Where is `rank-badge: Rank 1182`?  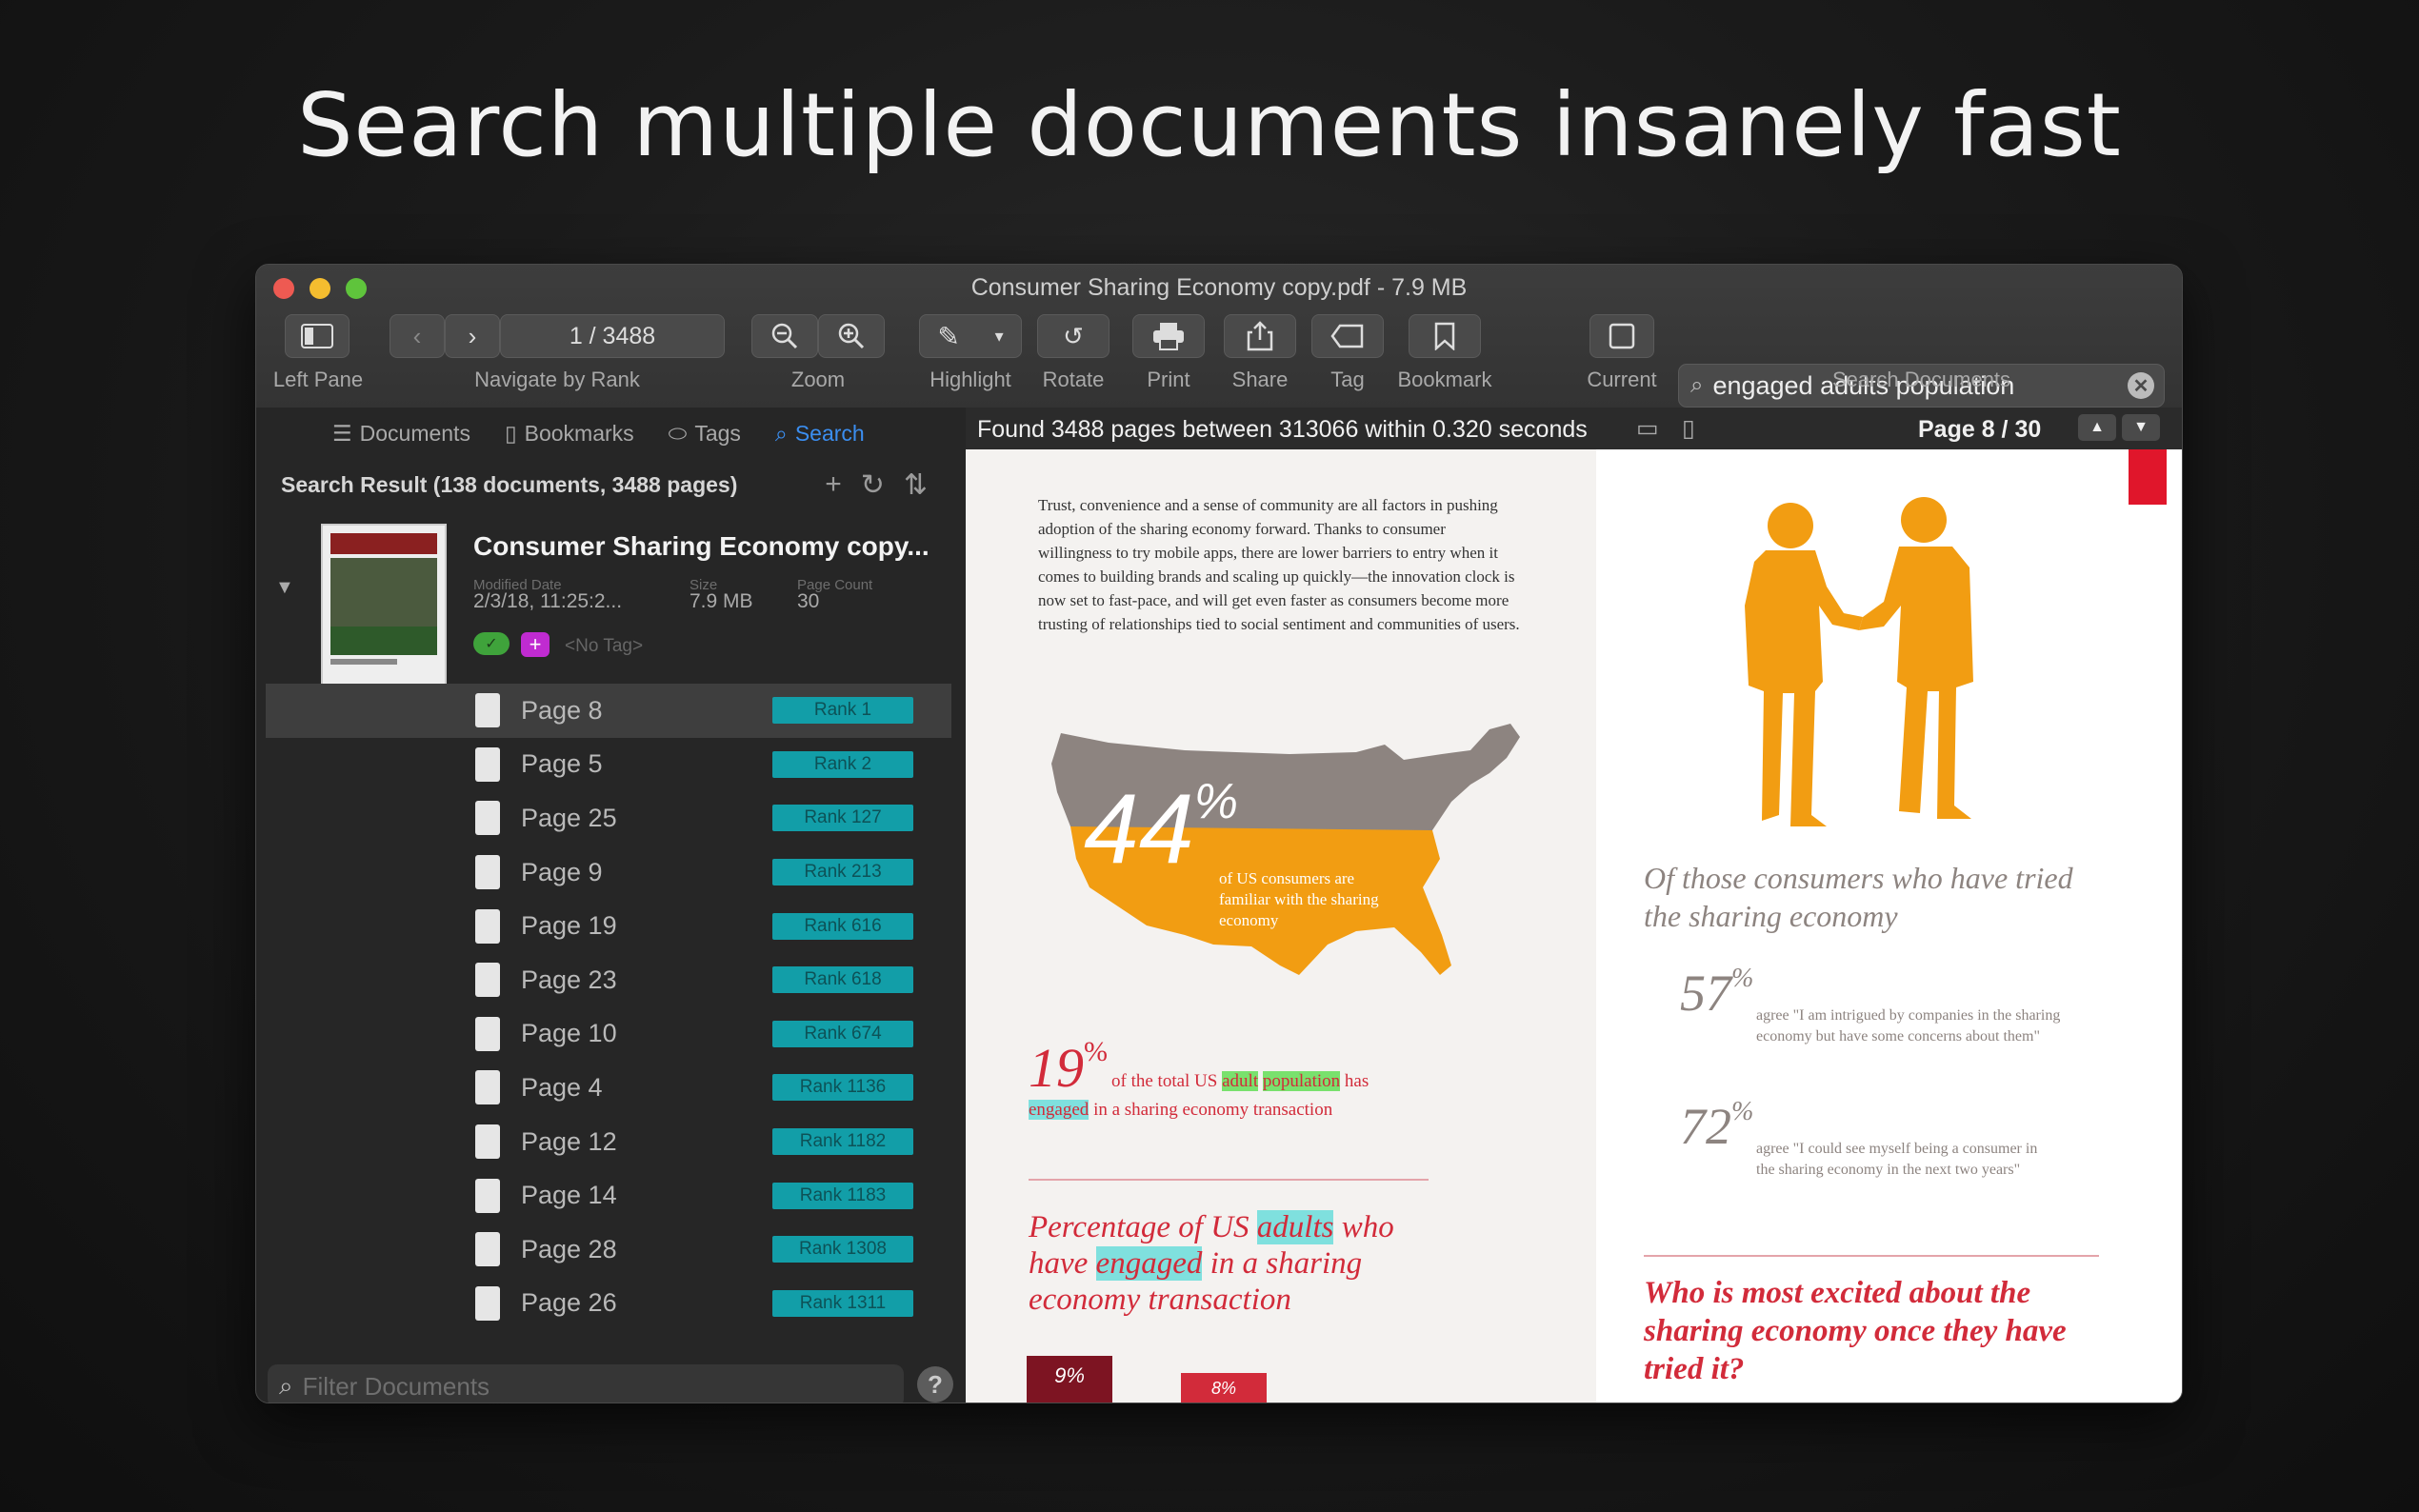
rank-badge: Rank 1182 is located at coordinates (842, 1142).